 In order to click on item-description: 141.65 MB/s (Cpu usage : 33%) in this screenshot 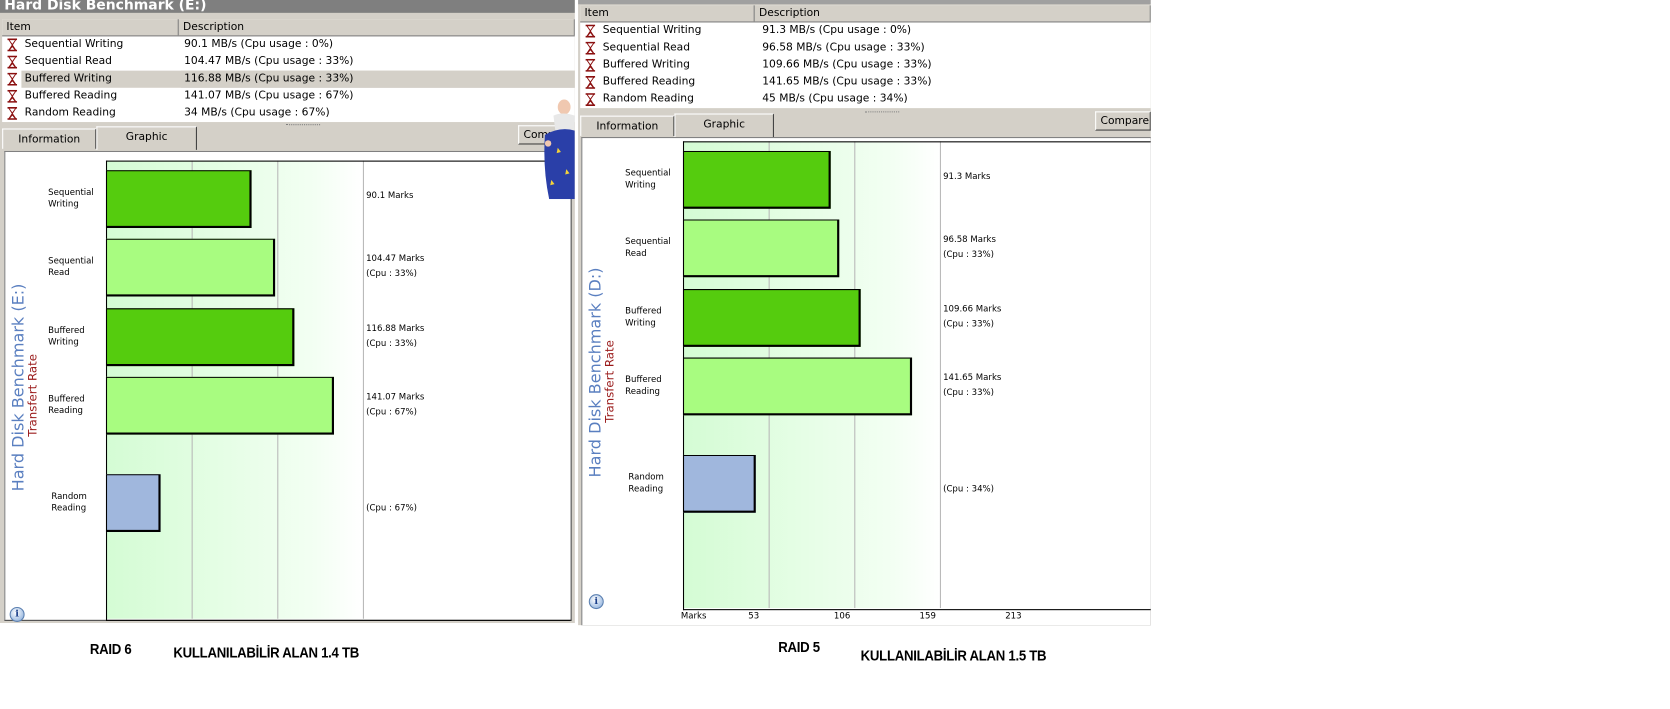, I will do `click(847, 82)`.